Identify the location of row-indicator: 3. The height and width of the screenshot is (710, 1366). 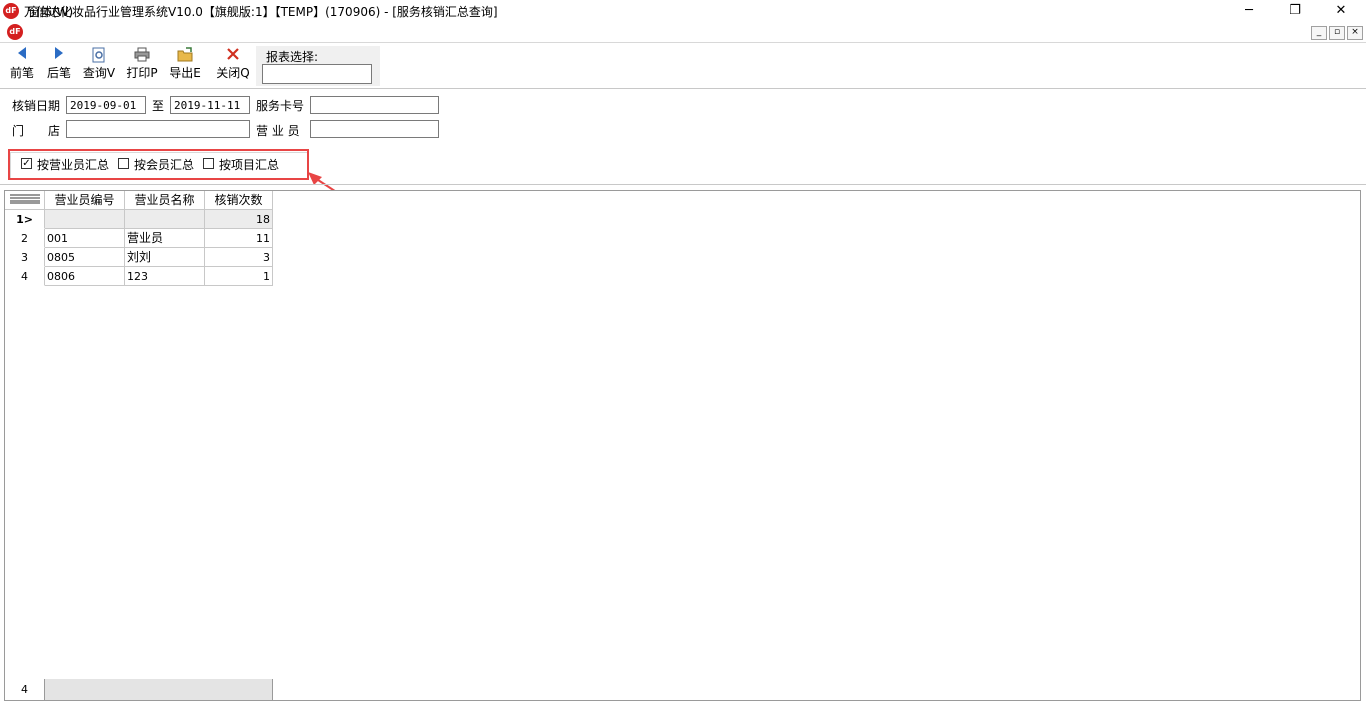
(25, 257).